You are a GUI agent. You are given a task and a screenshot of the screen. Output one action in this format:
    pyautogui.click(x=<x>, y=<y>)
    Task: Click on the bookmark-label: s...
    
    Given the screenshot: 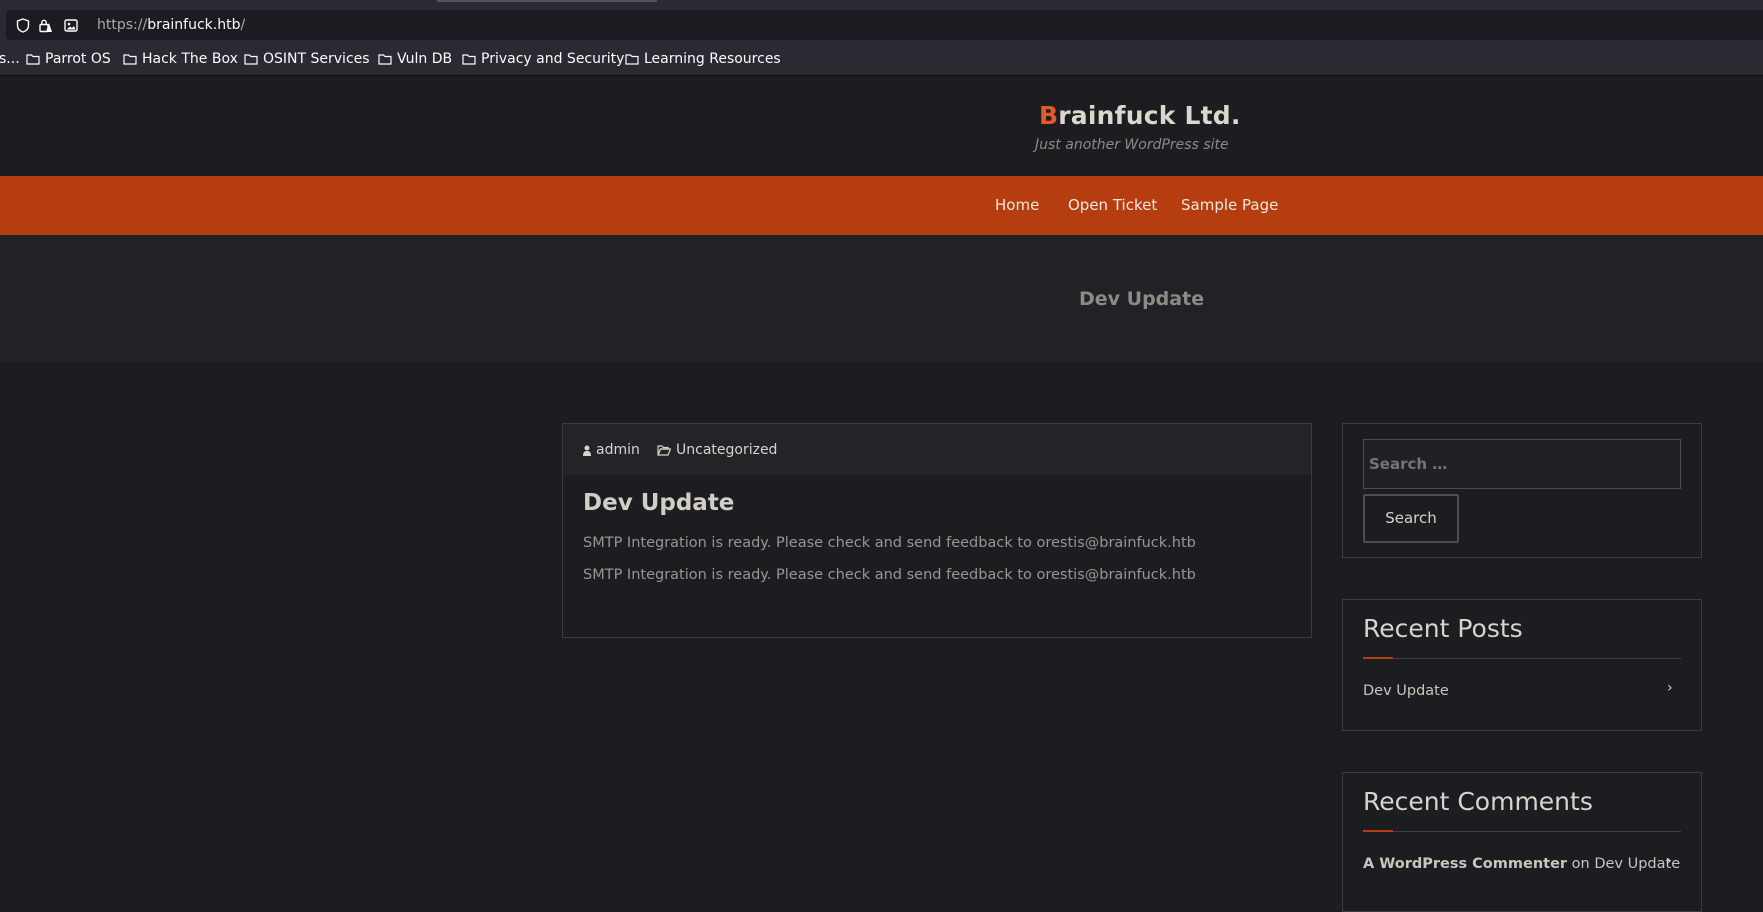 What is the action you would take?
    pyautogui.click(x=10, y=59)
    